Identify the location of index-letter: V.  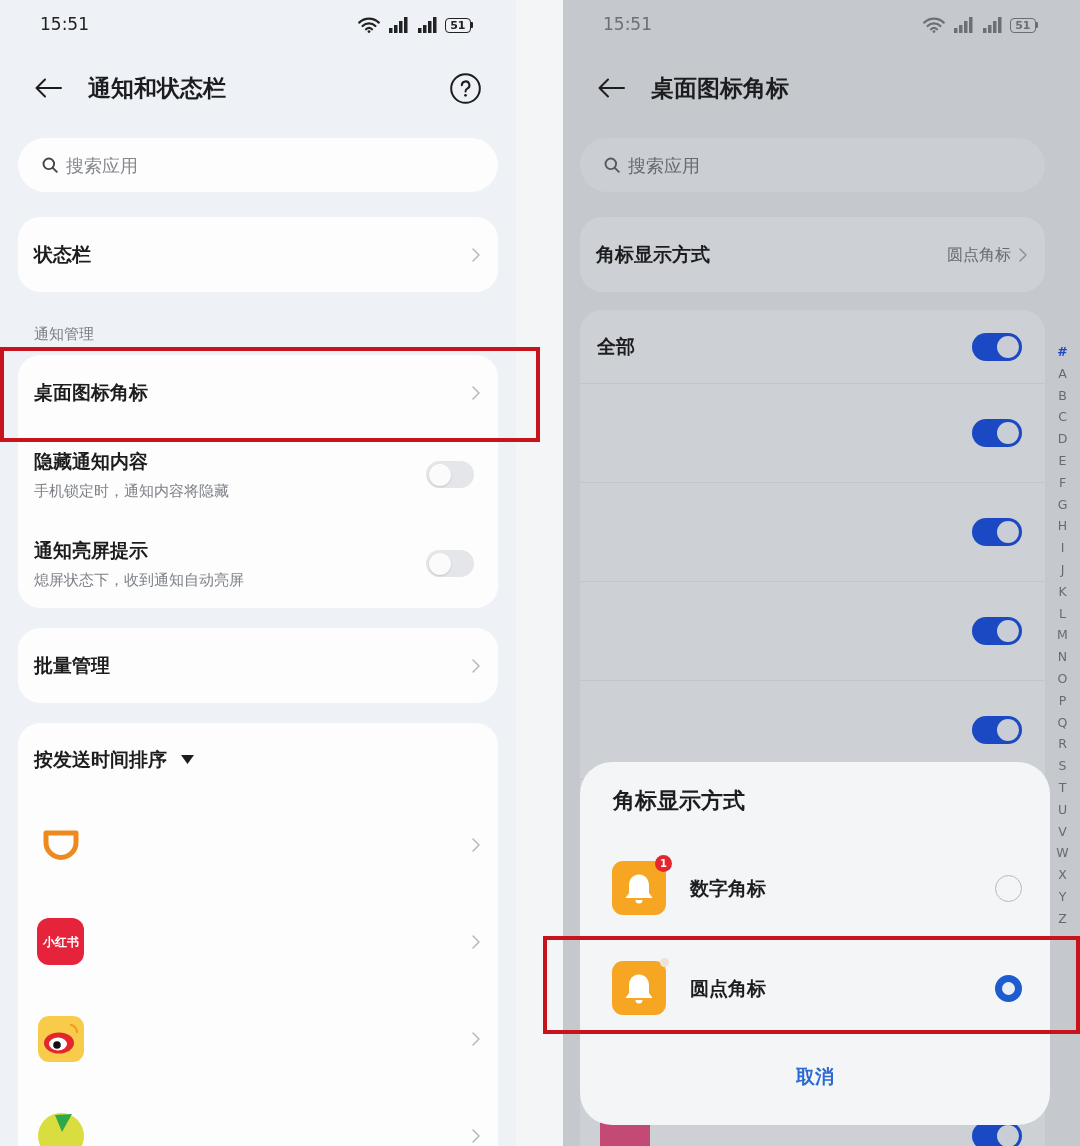
(1062, 831).